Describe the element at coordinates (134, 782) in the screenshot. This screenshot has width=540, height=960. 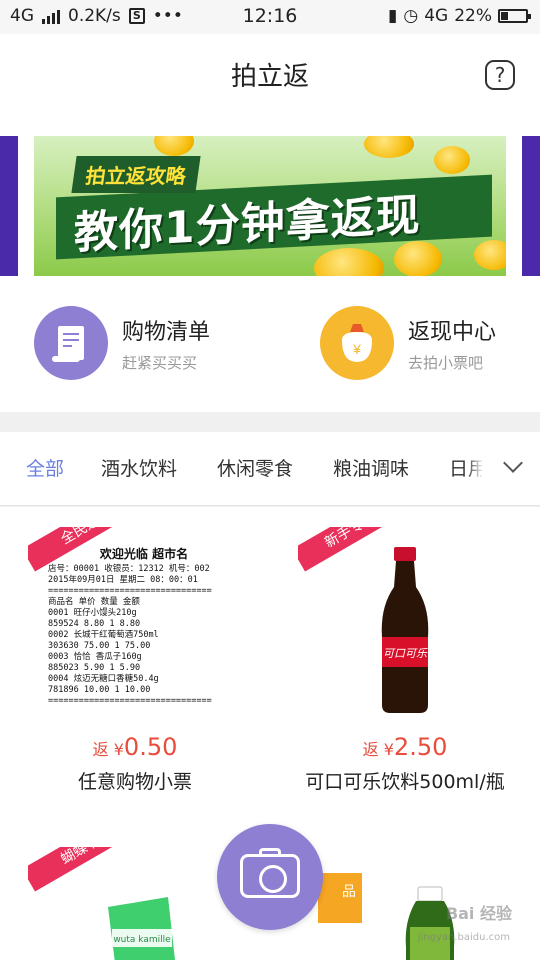
I see `product-name: 任意购物小票` at that location.